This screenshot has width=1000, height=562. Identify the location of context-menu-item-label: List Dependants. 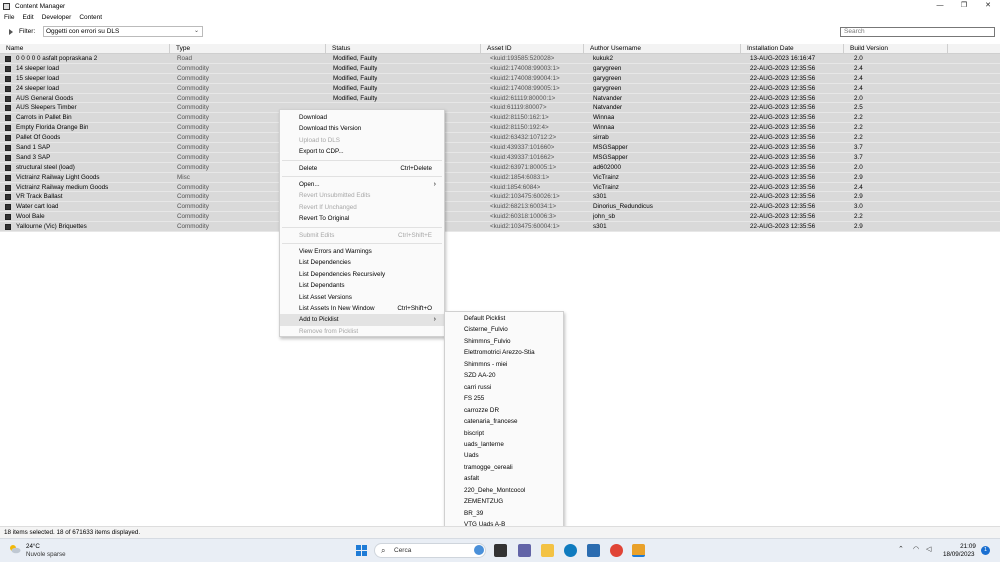
(322, 286).